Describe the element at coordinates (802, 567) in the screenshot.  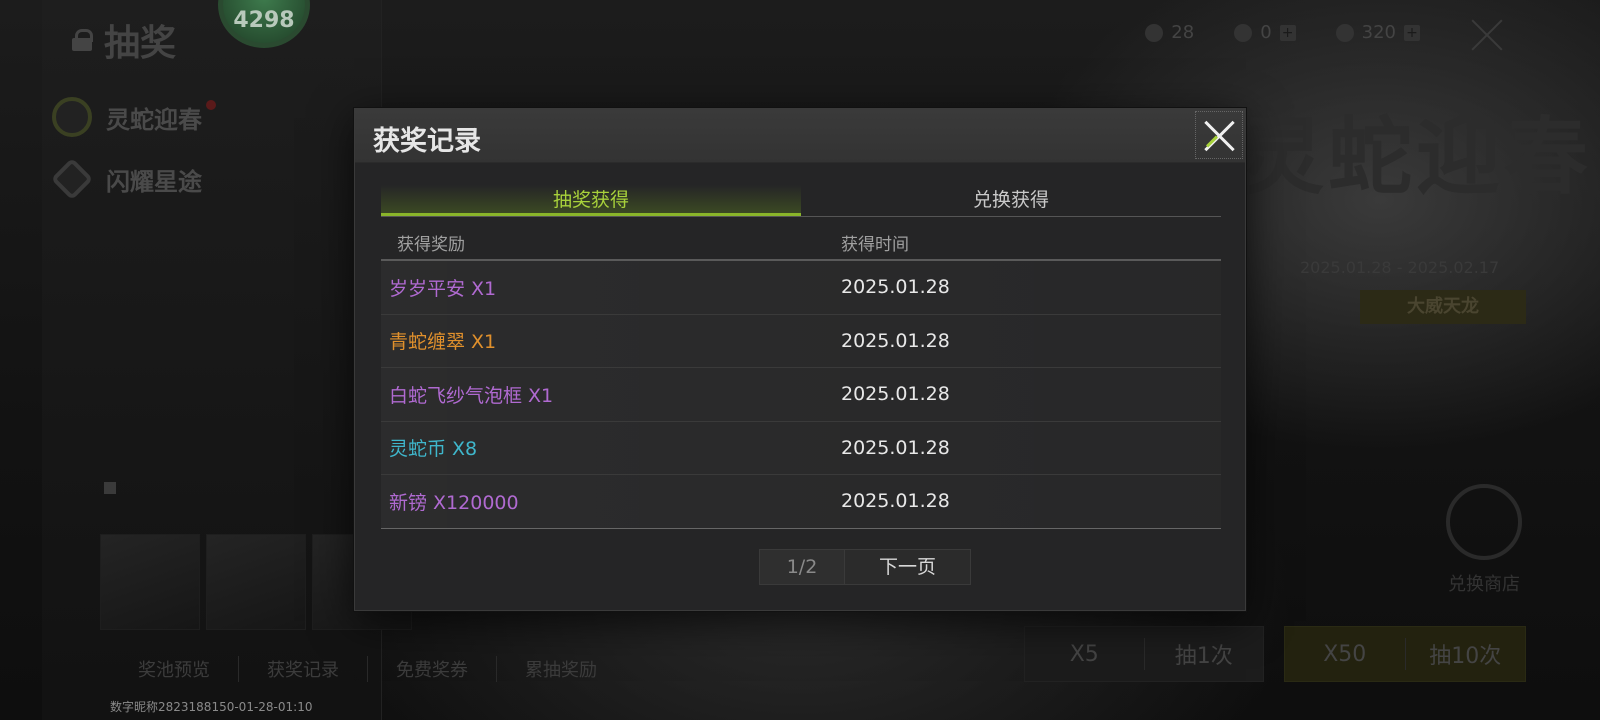
I see `page-indicator: 1/2` at that location.